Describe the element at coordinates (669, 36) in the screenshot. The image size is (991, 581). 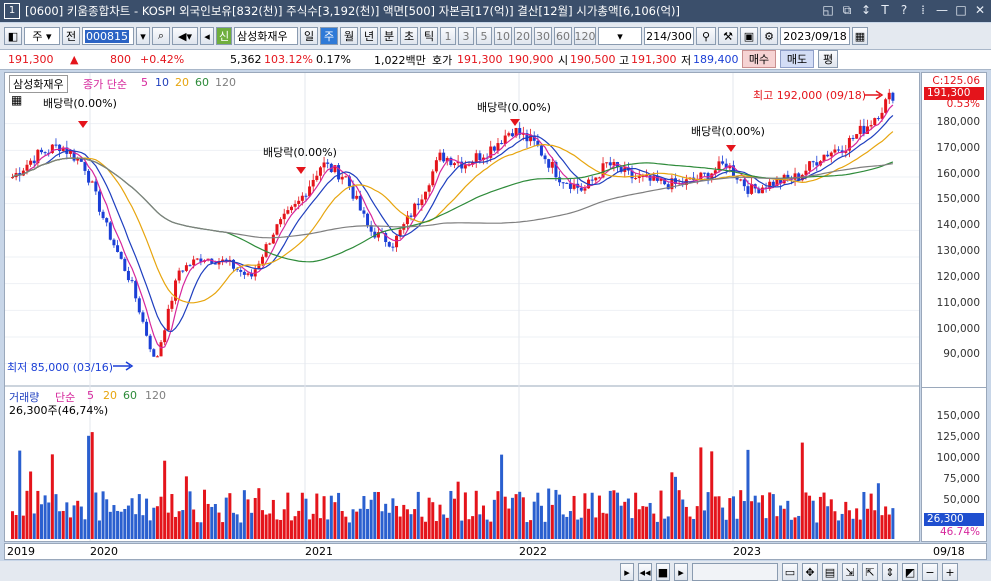
I see `count-field: 214/300` at that location.